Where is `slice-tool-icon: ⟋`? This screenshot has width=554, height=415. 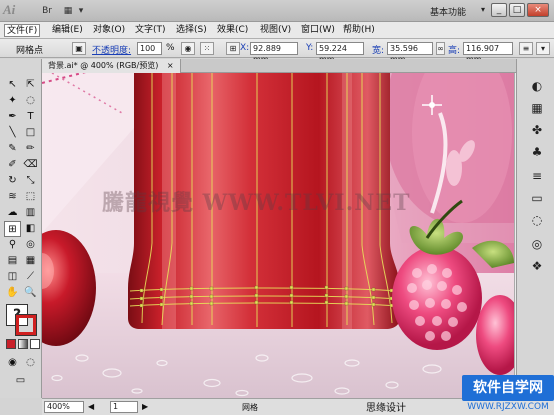
slice-tool-icon: ⟋ is located at coordinates (30, 277).